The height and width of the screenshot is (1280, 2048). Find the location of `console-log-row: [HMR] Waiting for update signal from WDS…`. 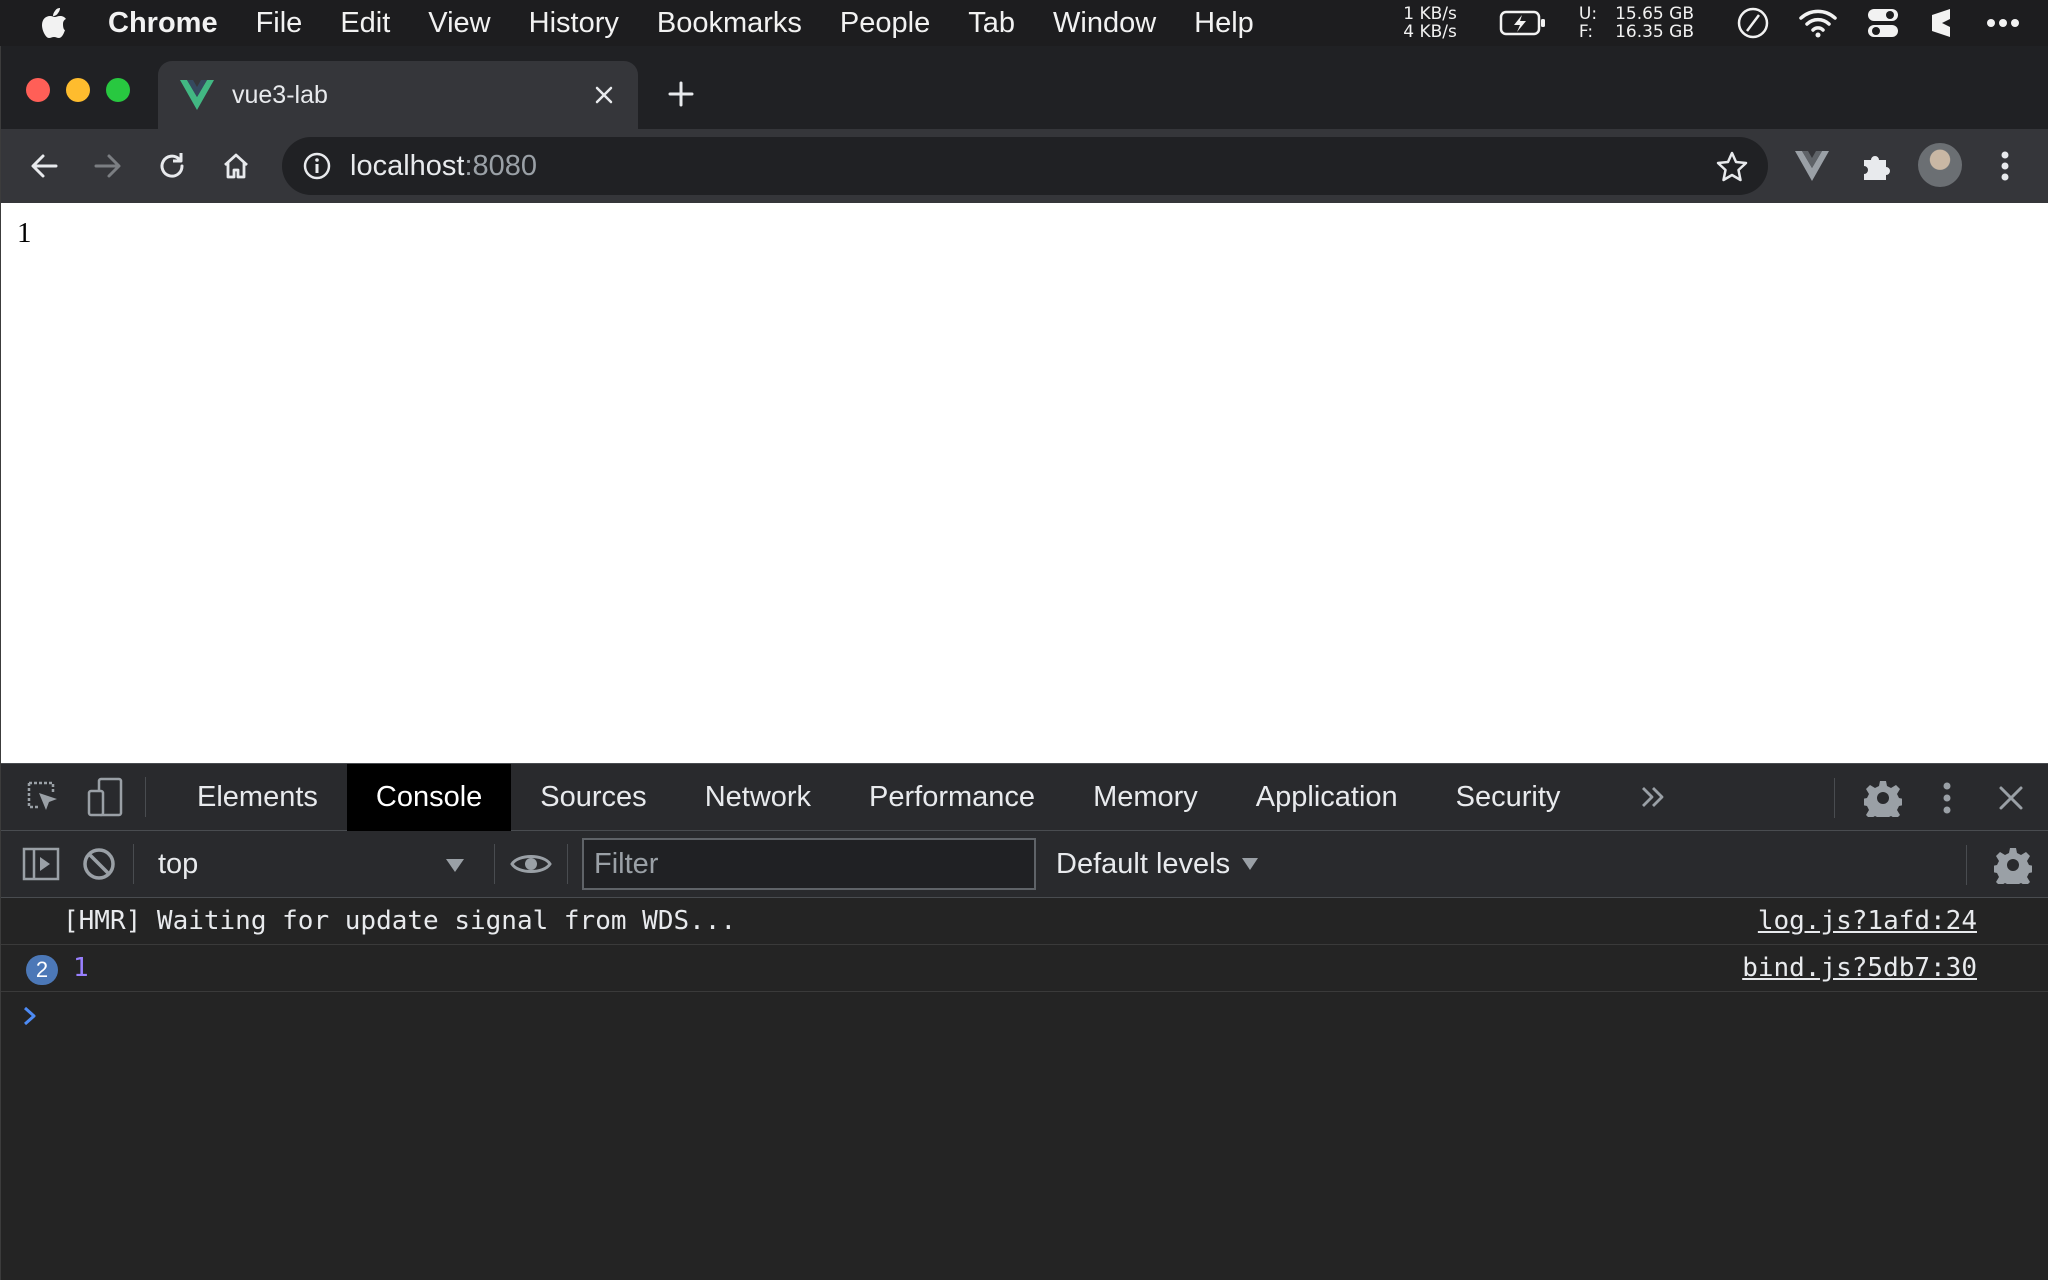

console-log-row: [HMR] Waiting for update signal from WDS… is located at coordinates (1024, 921).